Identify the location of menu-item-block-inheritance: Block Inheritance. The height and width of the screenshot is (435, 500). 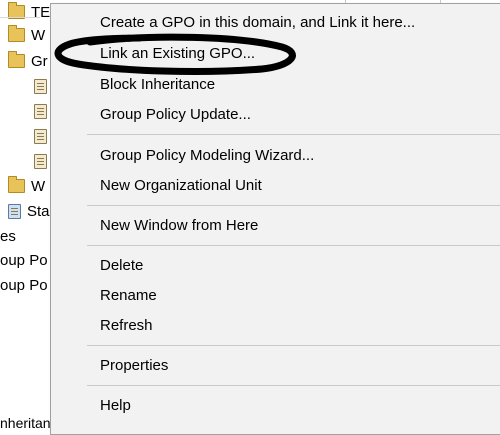
(157, 85).